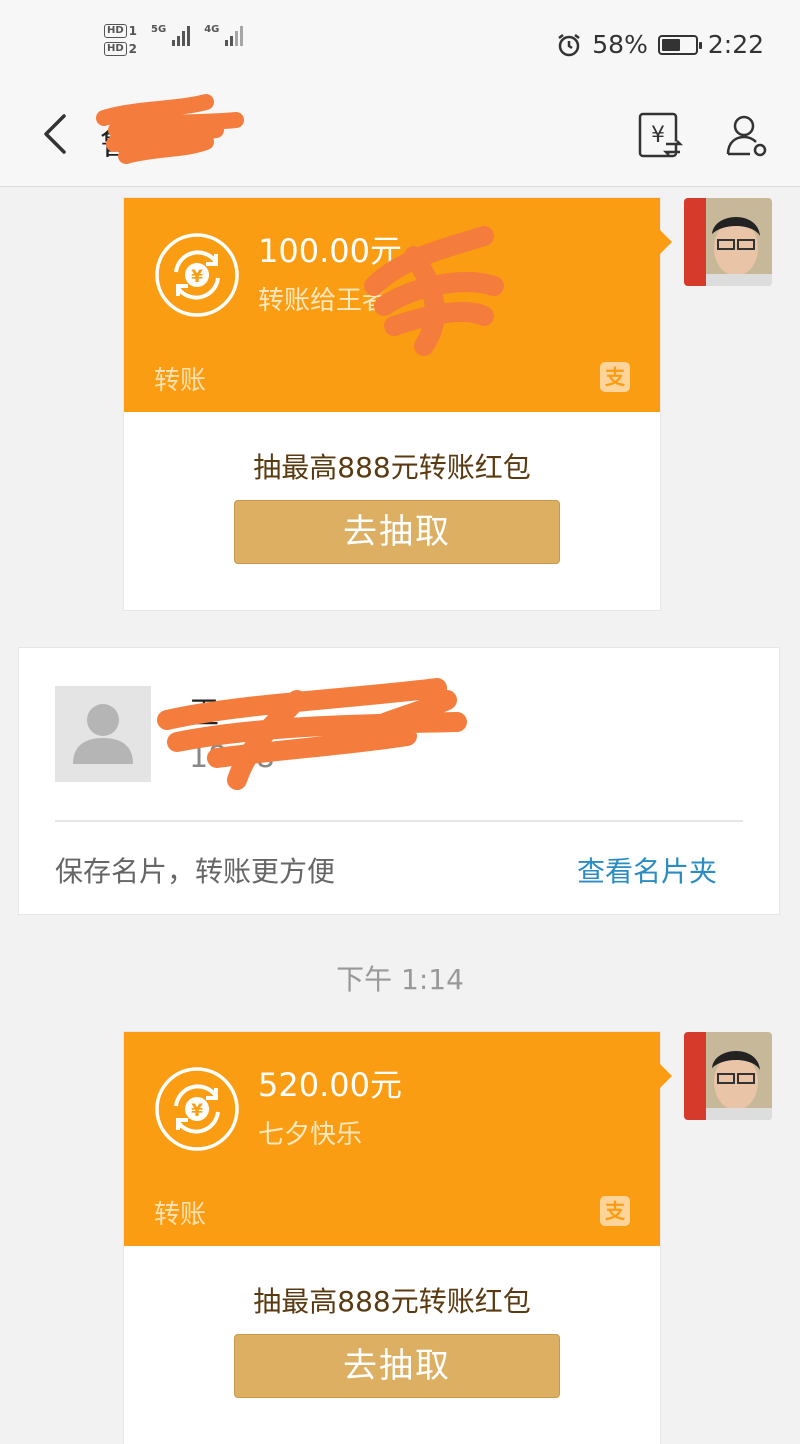 This screenshot has width=800, height=1444. What do you see at coordinates (569, 44) in the screenshot?
I see `alarm-icon` at bounding box center [569, 44].